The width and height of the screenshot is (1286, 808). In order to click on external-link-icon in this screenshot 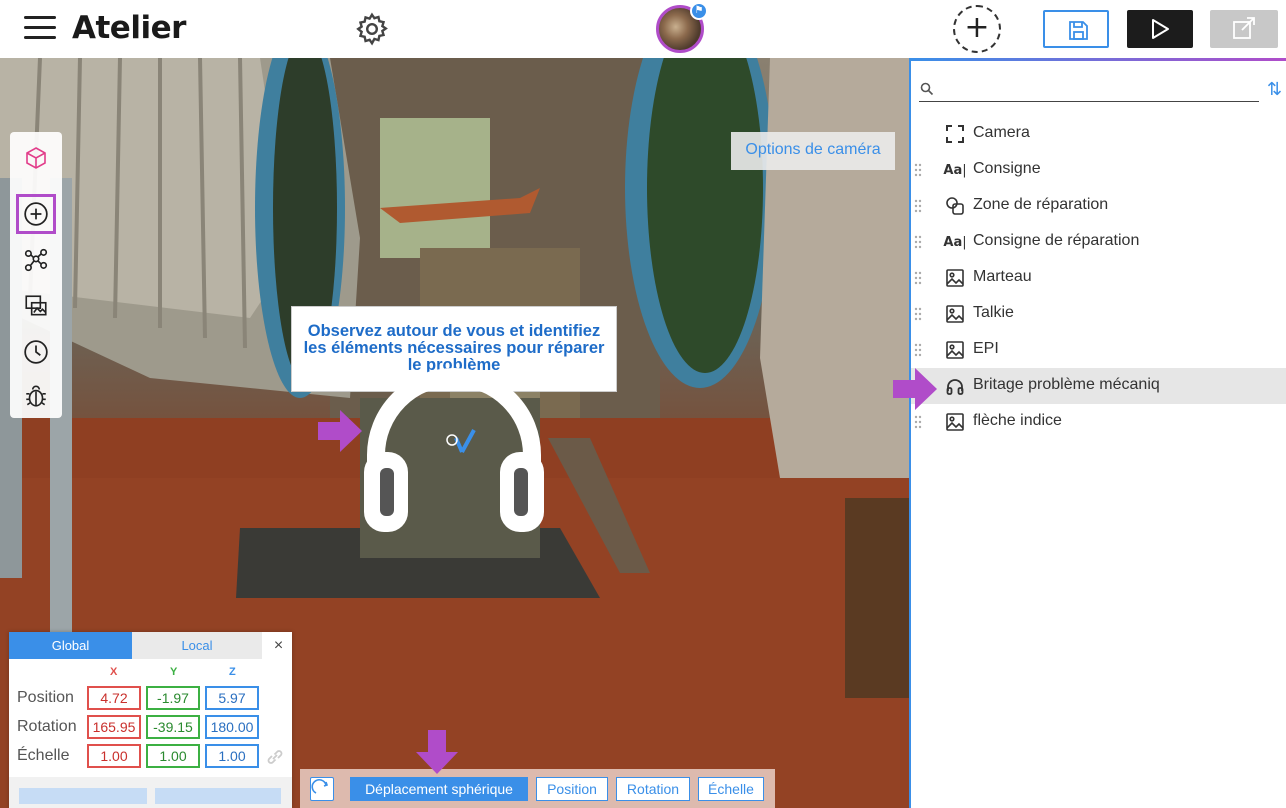, I will do `click(1244, 28)`.